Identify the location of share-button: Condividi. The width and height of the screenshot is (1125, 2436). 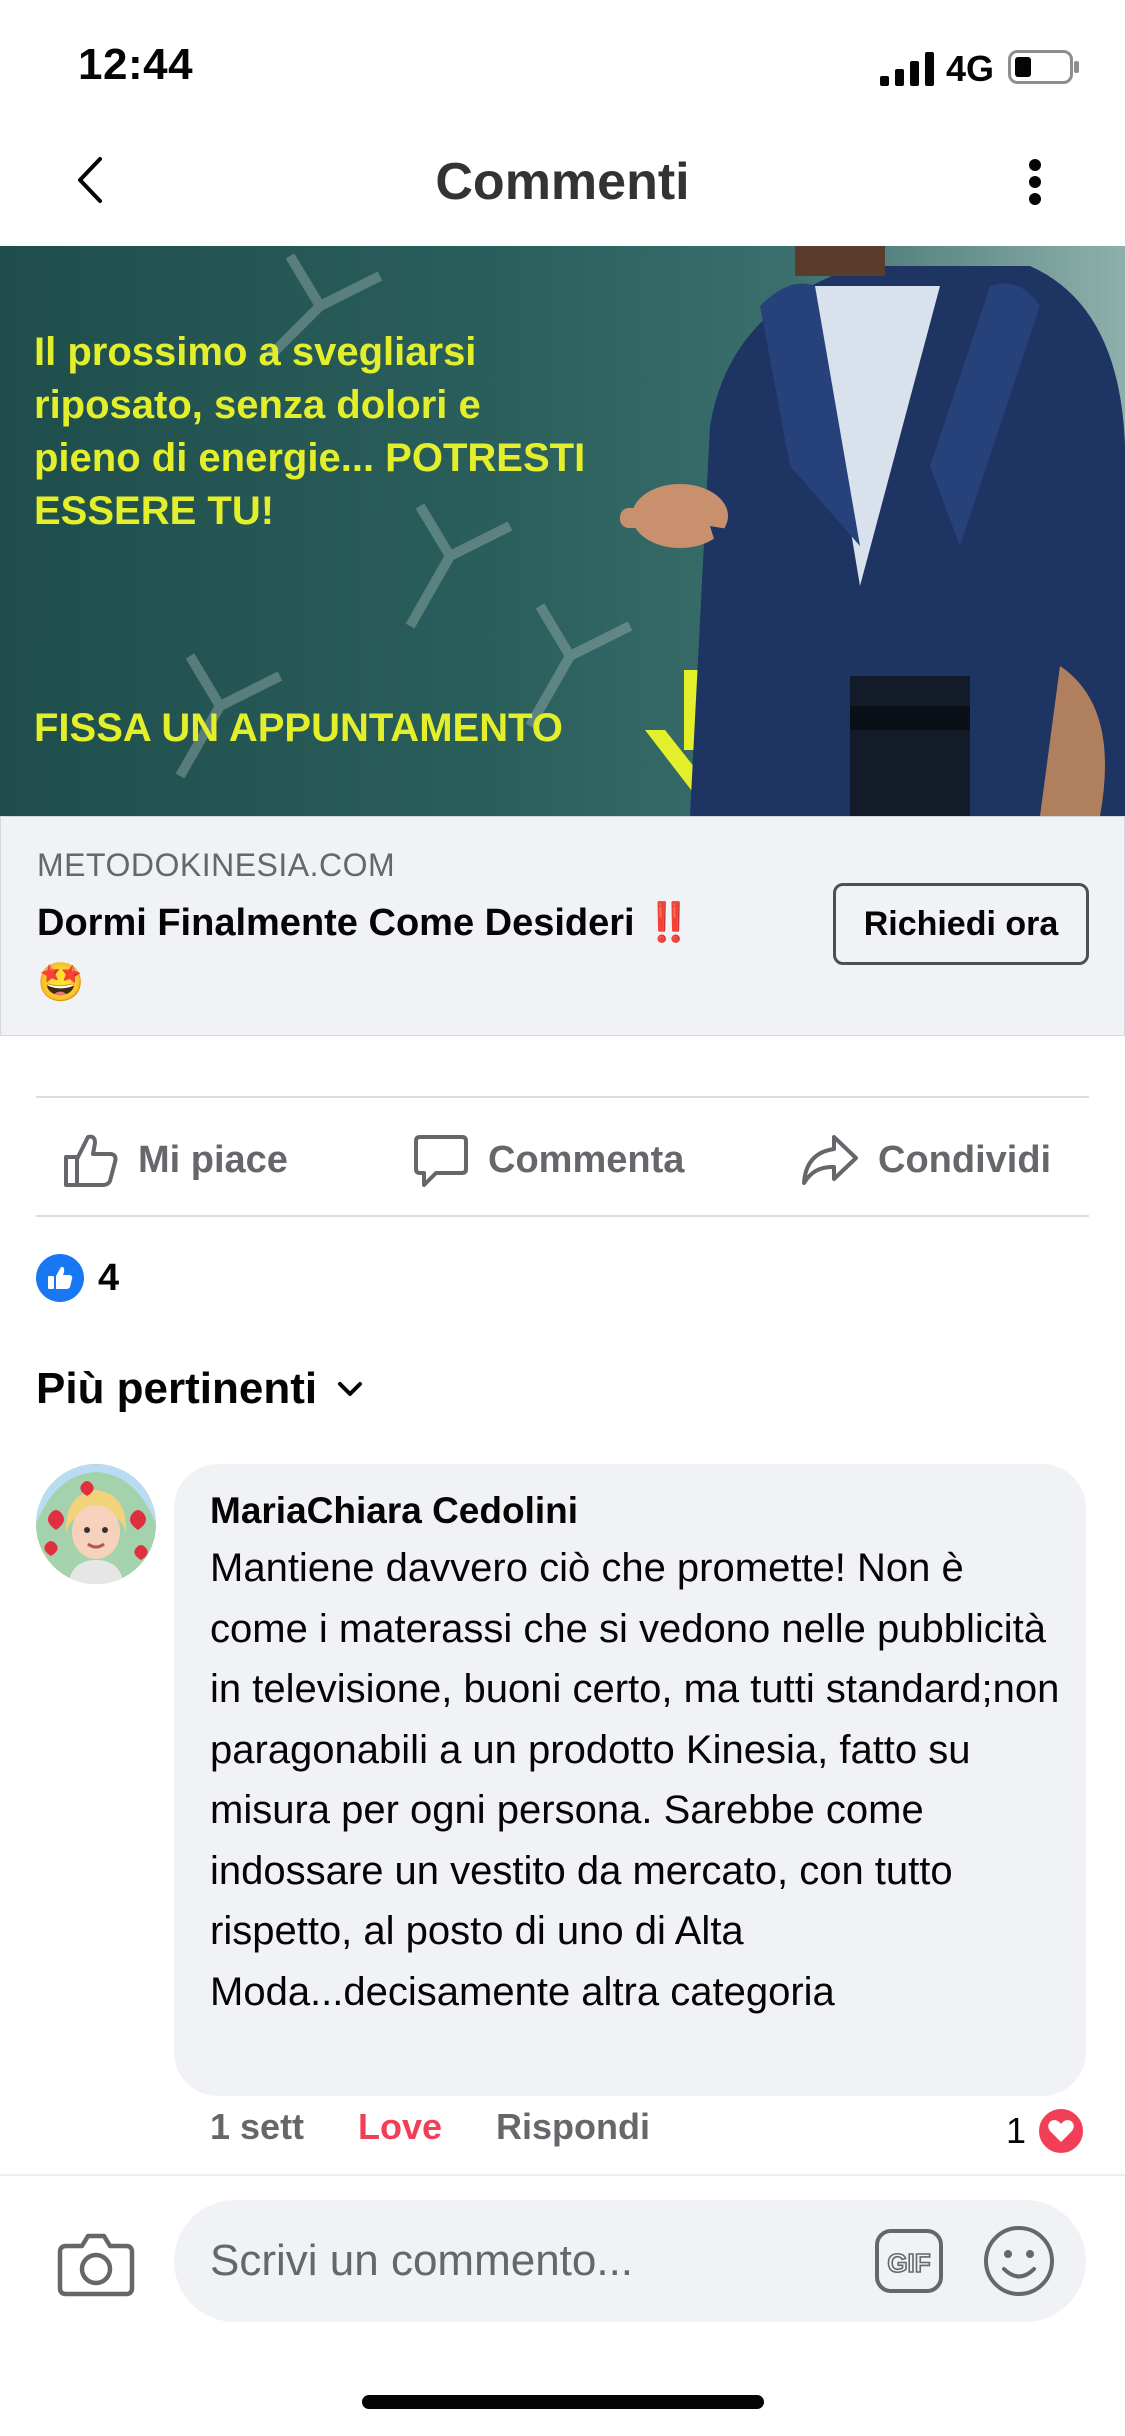
(925, 1160).